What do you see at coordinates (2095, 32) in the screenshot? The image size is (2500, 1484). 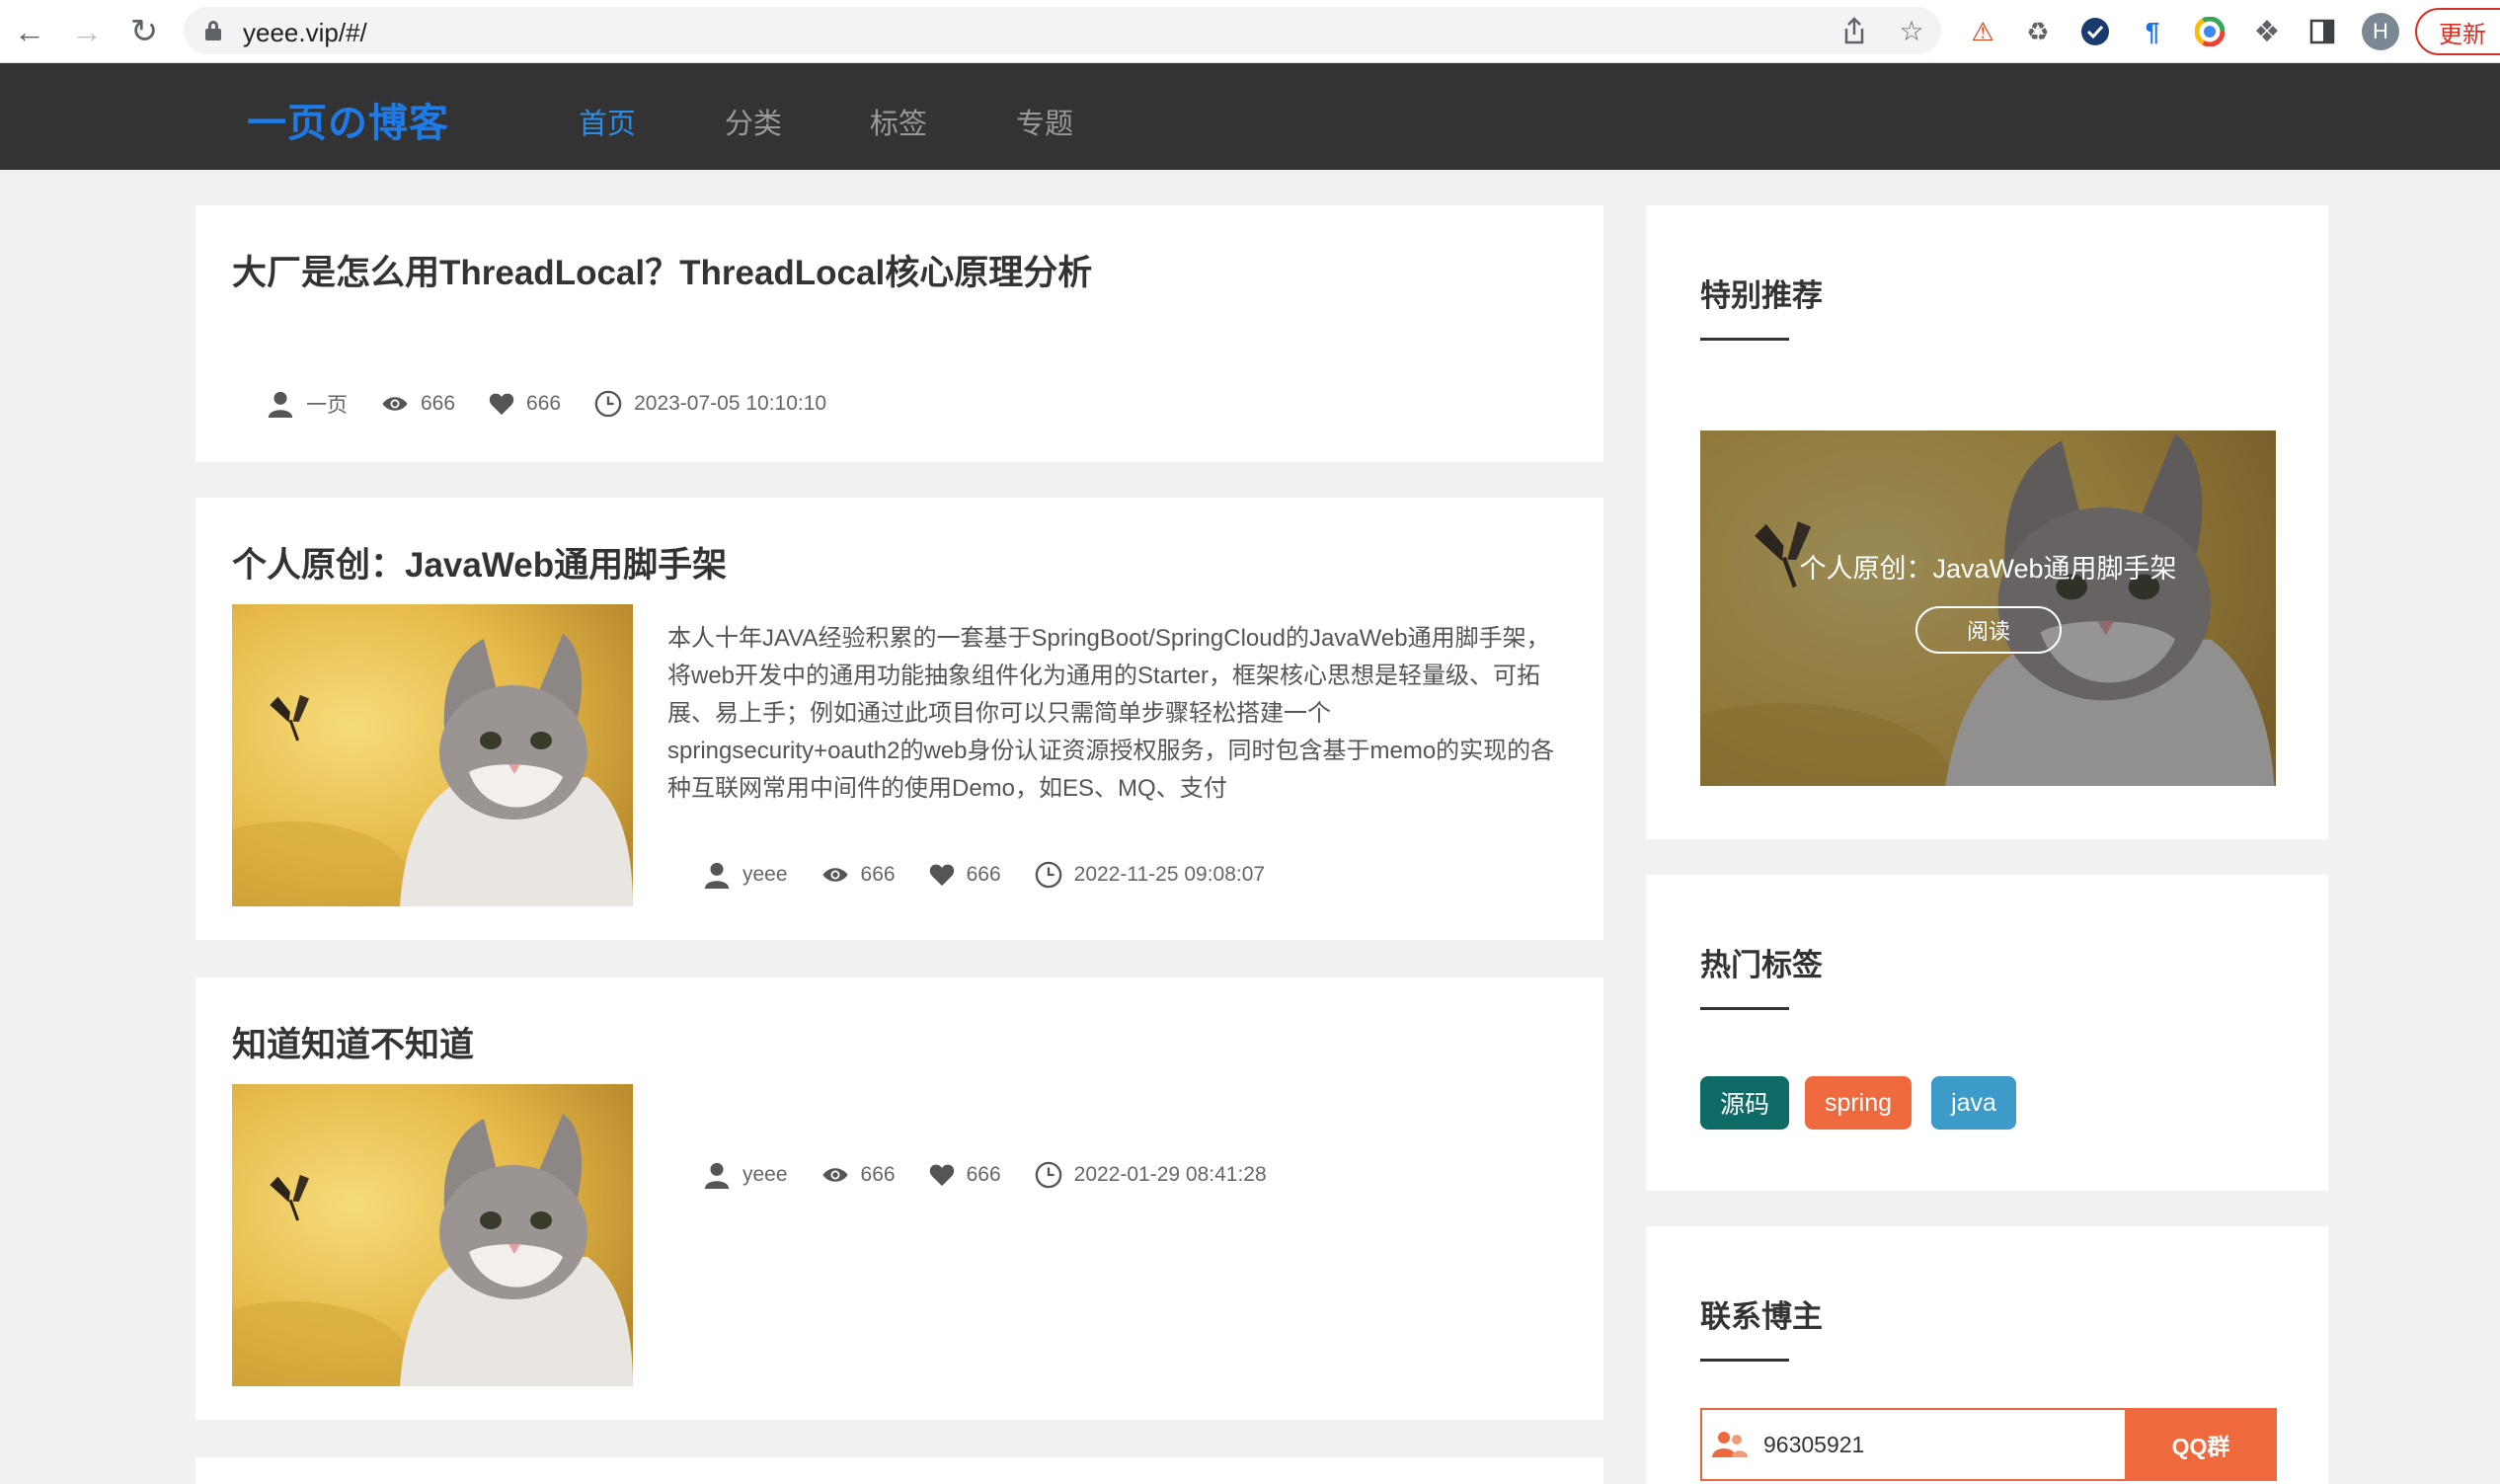 I see `extension-check-icon` at bounding box center [2095, 32].